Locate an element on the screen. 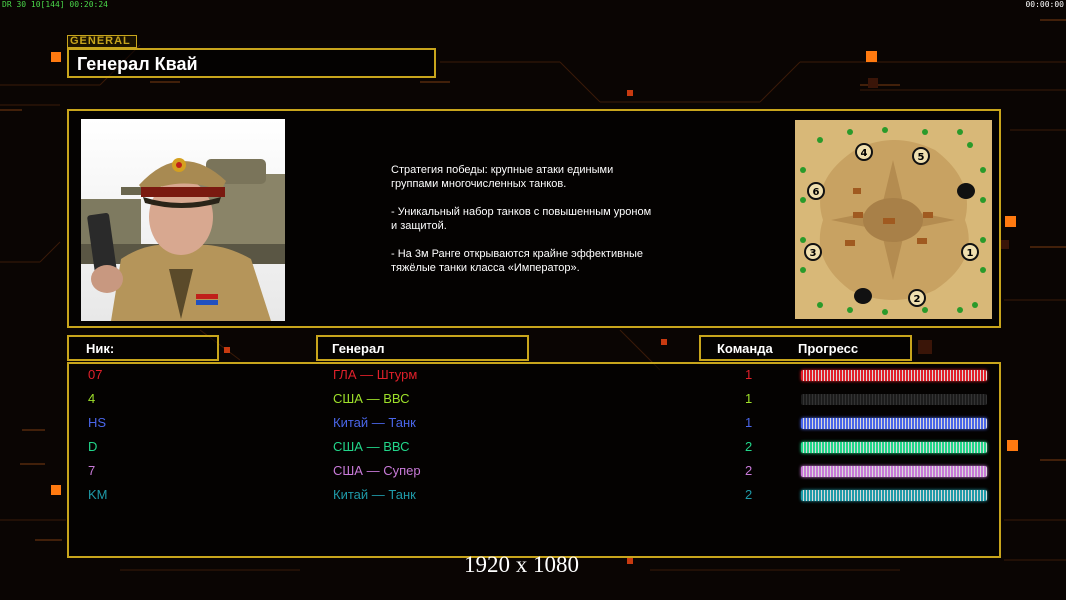  player-nick: D is located at coordinates (93, 446).